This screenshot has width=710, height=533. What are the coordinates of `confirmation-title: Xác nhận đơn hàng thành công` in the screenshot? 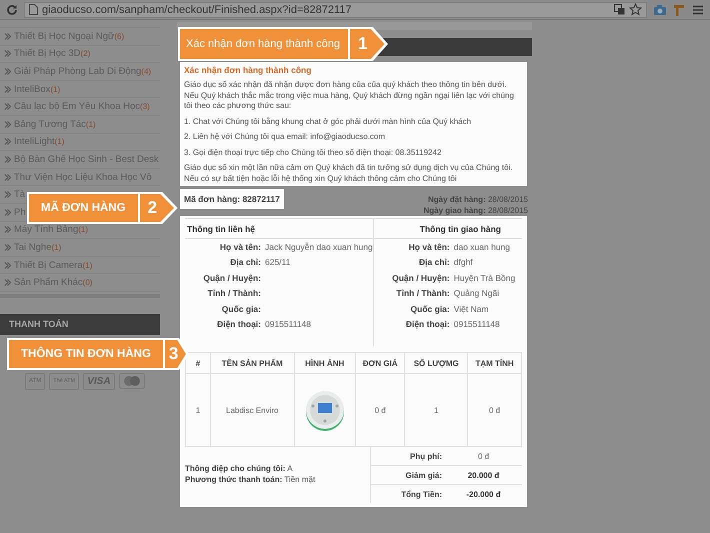 It's located at (248, 70).